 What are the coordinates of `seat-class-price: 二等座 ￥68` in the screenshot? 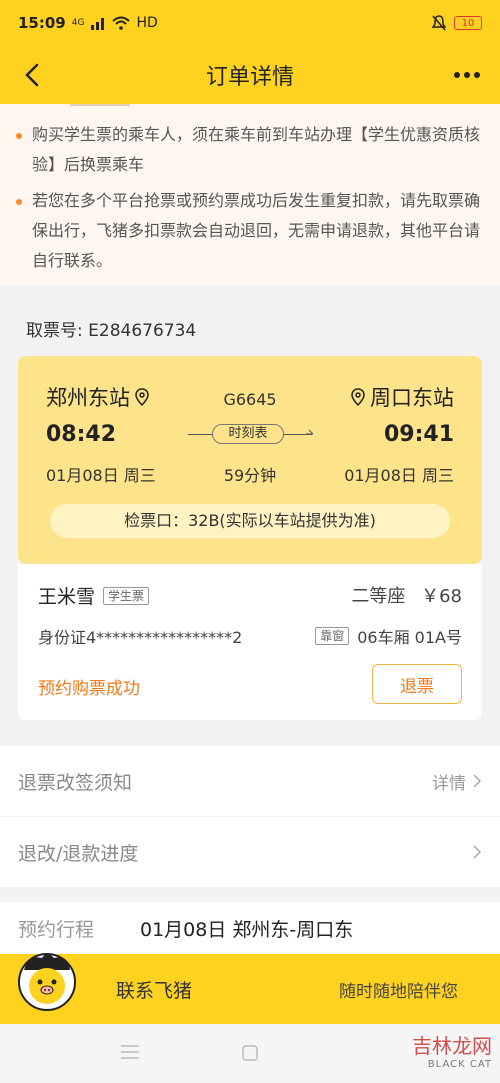 It's located at (406, 595).